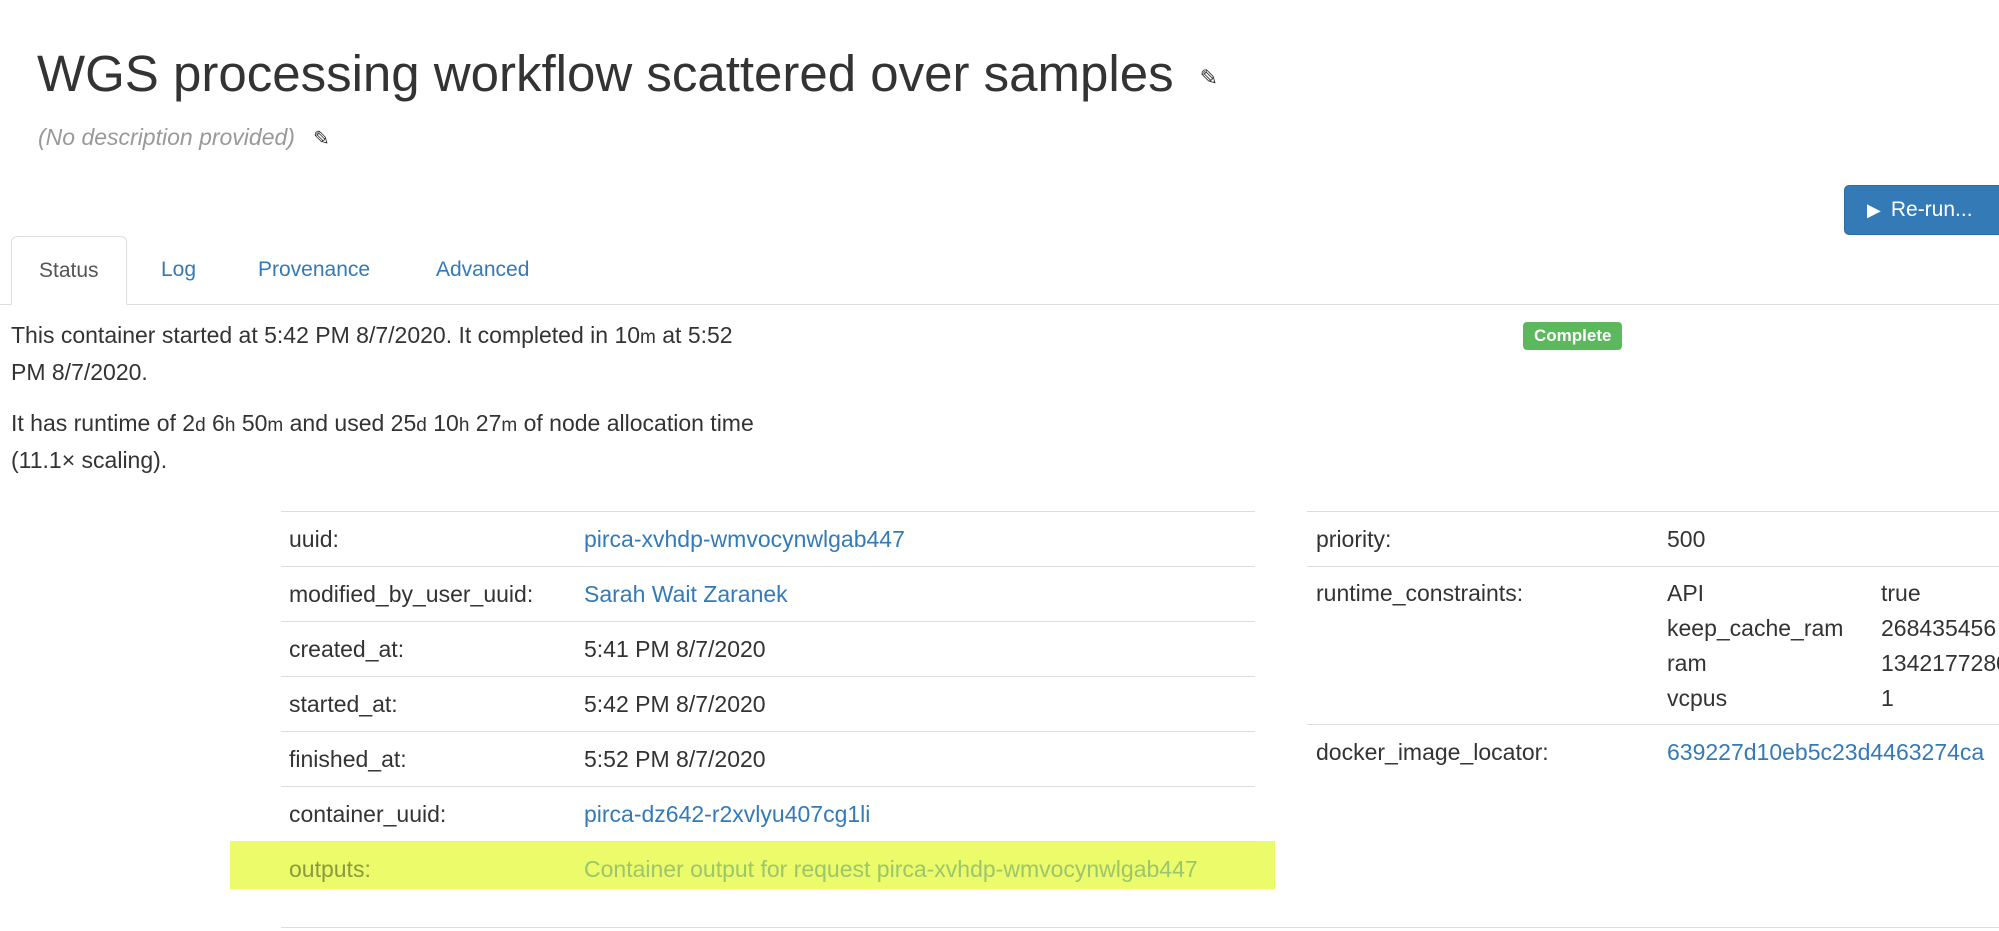 This screenshot has width=1999, height=931. I want to click on tab-log: Log, so click(178, 270).